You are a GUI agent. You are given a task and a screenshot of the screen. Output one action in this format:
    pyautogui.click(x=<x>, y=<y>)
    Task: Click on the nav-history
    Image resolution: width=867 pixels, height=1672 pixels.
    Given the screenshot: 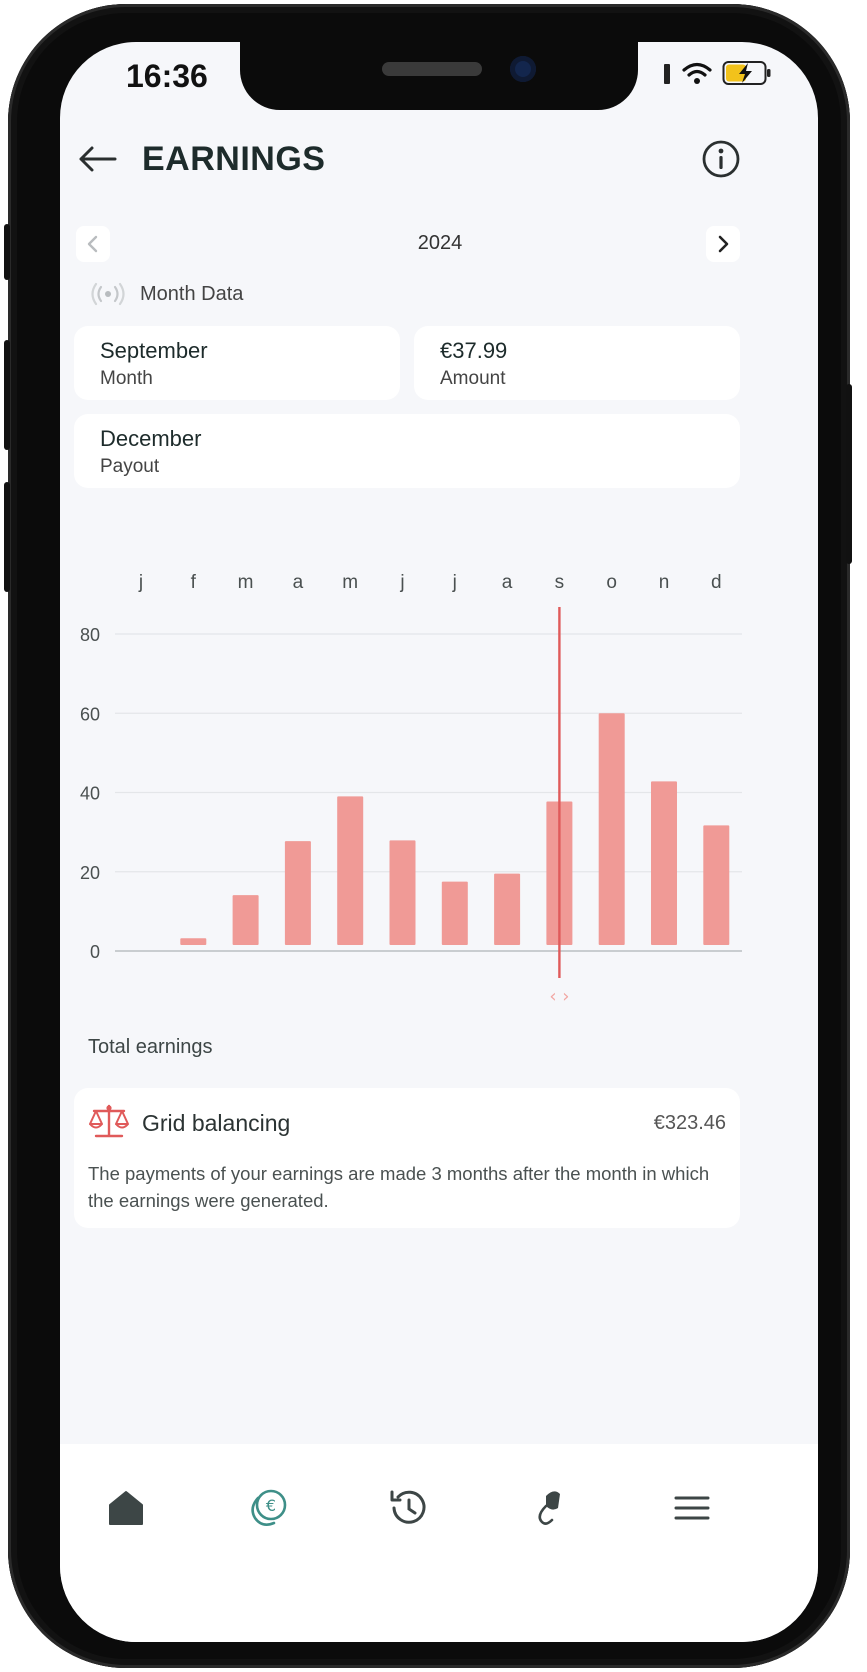 What is the action you would take?
    pyautogui.click(x=408, y=1508)
    